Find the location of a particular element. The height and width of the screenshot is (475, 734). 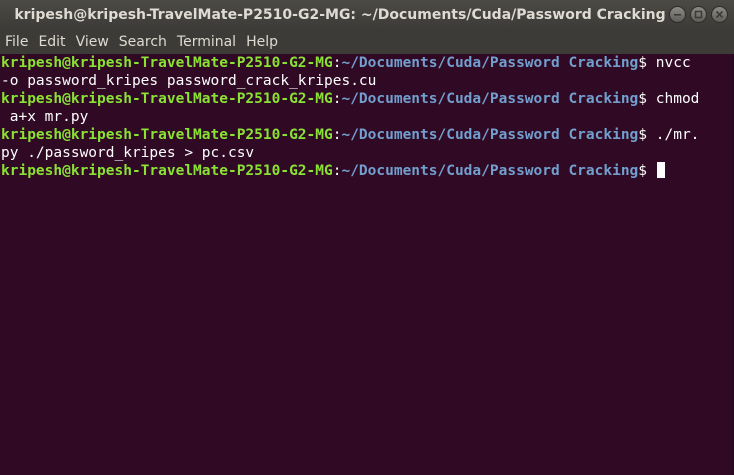

menu-file: File is located at coordinates (19, 42).